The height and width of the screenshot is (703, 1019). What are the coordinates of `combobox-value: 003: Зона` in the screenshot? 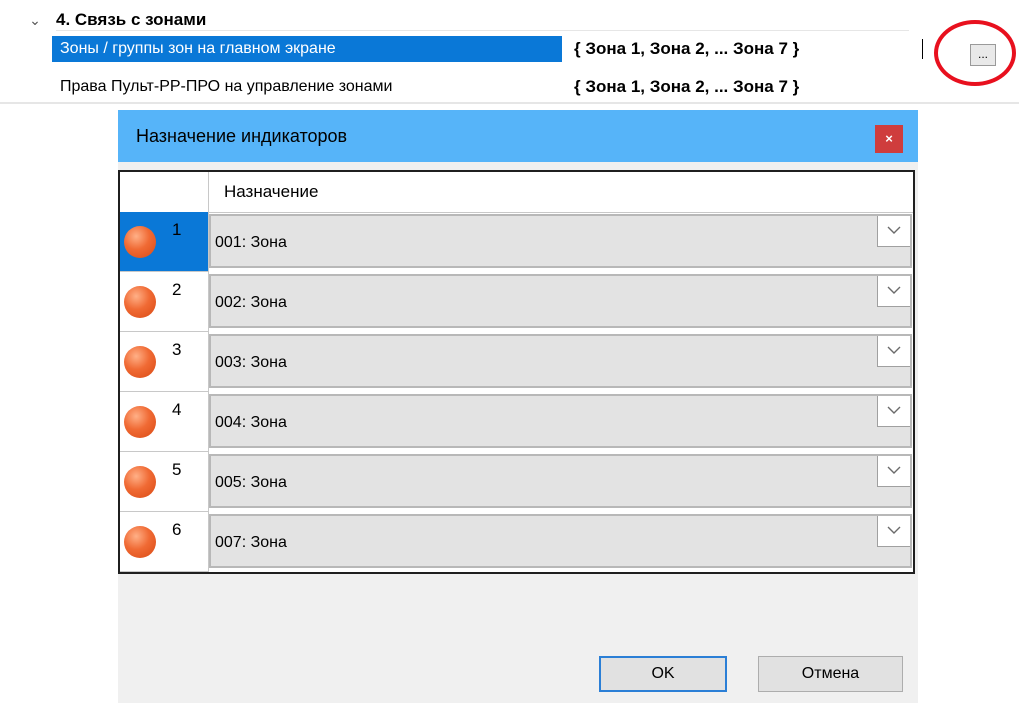 It's located at (251, 362).